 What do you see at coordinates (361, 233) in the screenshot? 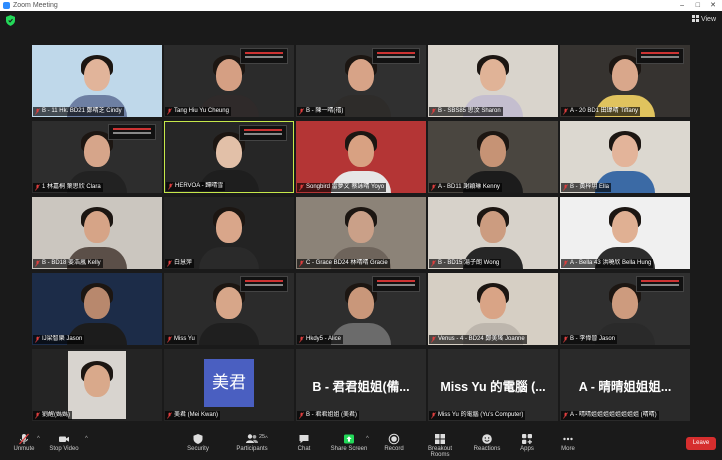
I see `participant-tile: C - Grace BD24 林晴晴 Gracie` at bounding box center [361, 233].